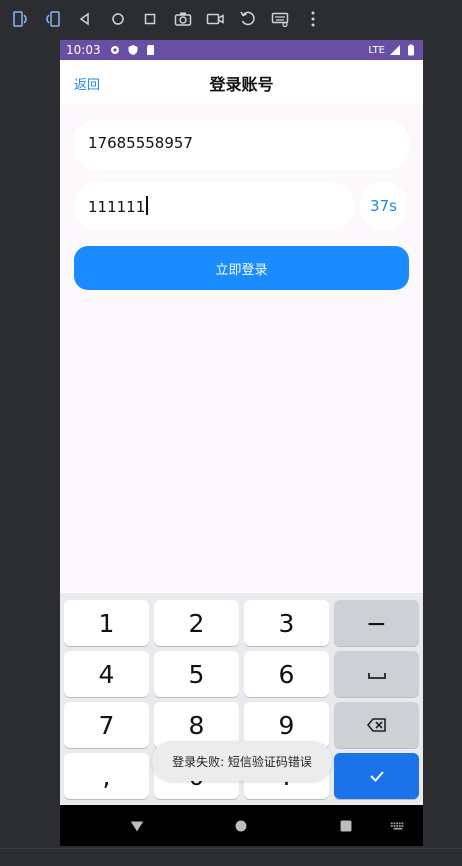  I want to click on status-time: 10:03, so click(83, 50).